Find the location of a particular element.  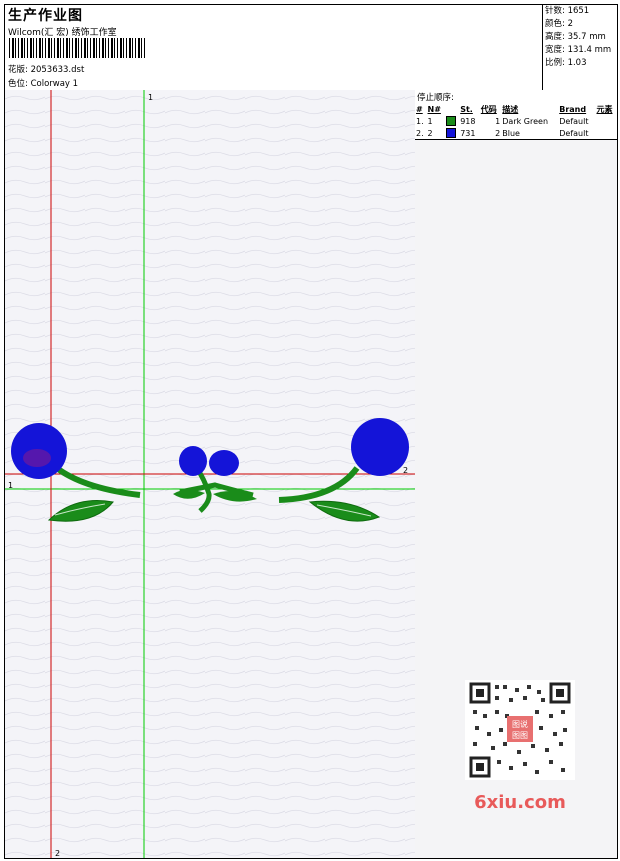

stitch-count: 针数: 1651 is located at coordinates (567, 11).